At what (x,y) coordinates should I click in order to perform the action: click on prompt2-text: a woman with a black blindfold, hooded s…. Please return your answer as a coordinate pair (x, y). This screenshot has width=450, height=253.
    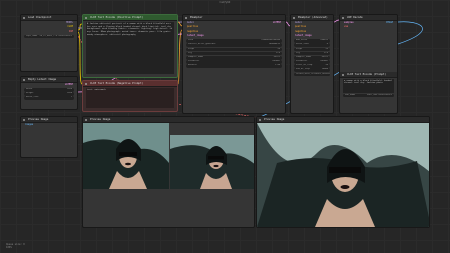
    Looking at the image, I should click on (368, 85).